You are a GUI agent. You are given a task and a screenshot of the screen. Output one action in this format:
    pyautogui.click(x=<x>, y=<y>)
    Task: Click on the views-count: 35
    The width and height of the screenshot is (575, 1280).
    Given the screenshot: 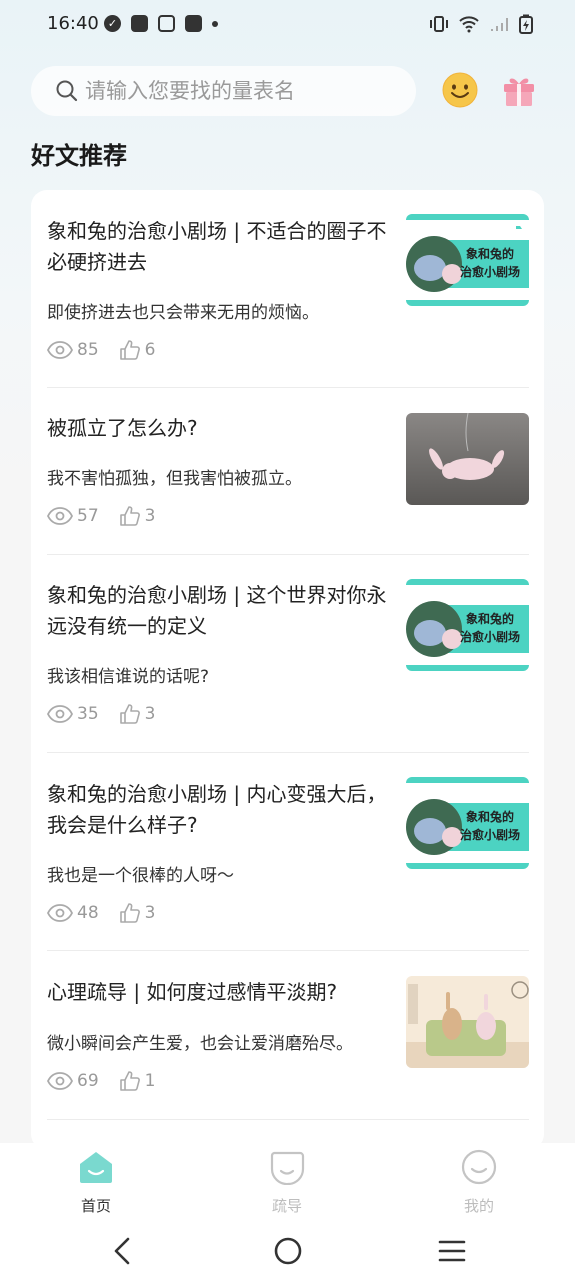 What is the action you would take?
    pyautogui.click(x=88, y=714)
    